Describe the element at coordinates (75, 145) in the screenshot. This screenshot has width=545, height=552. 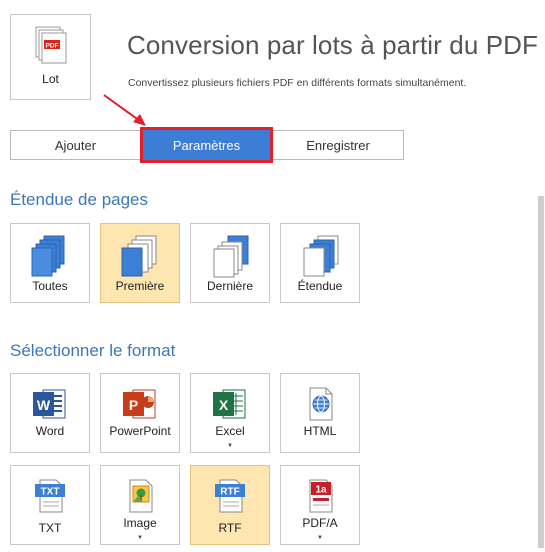
I see `tab-ajouter: Ajouter` at that location.